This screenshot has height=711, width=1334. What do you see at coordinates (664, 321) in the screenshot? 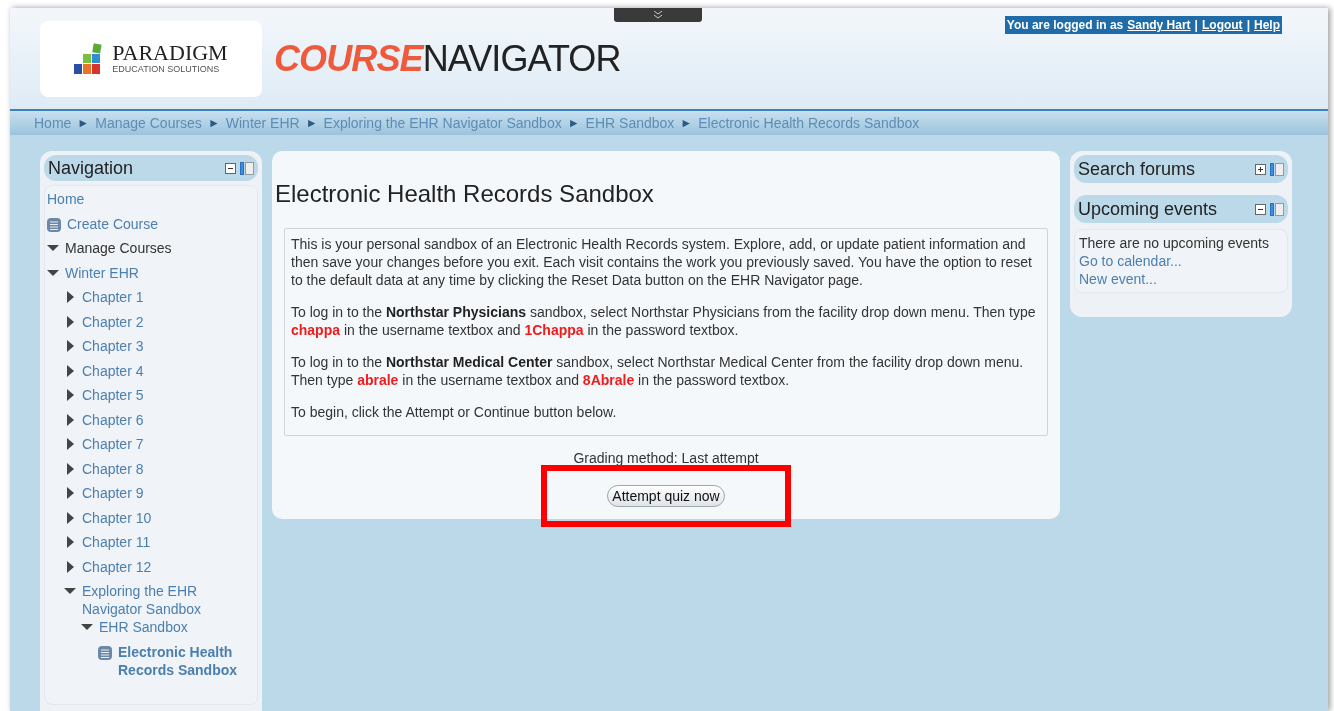
I see `intro-paragraph: To log in to the Northstar Physicians sandbox, select Northstar Physicians from the facility drop down menu. Then type chappa in the username textbox and 1Chappa in the password textbox.` at bounding box center [664, 321].